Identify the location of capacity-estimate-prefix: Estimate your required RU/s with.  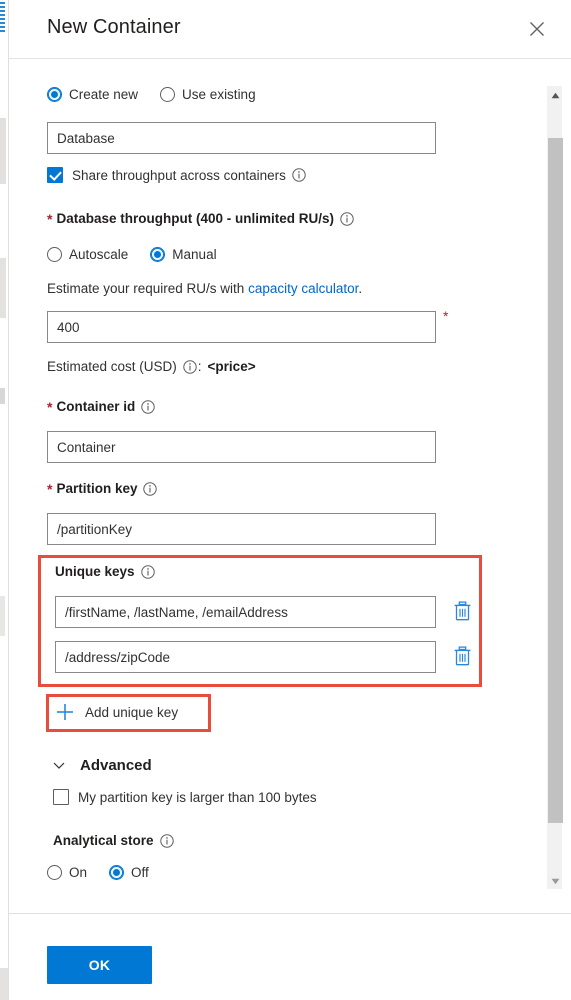
(148, 288).